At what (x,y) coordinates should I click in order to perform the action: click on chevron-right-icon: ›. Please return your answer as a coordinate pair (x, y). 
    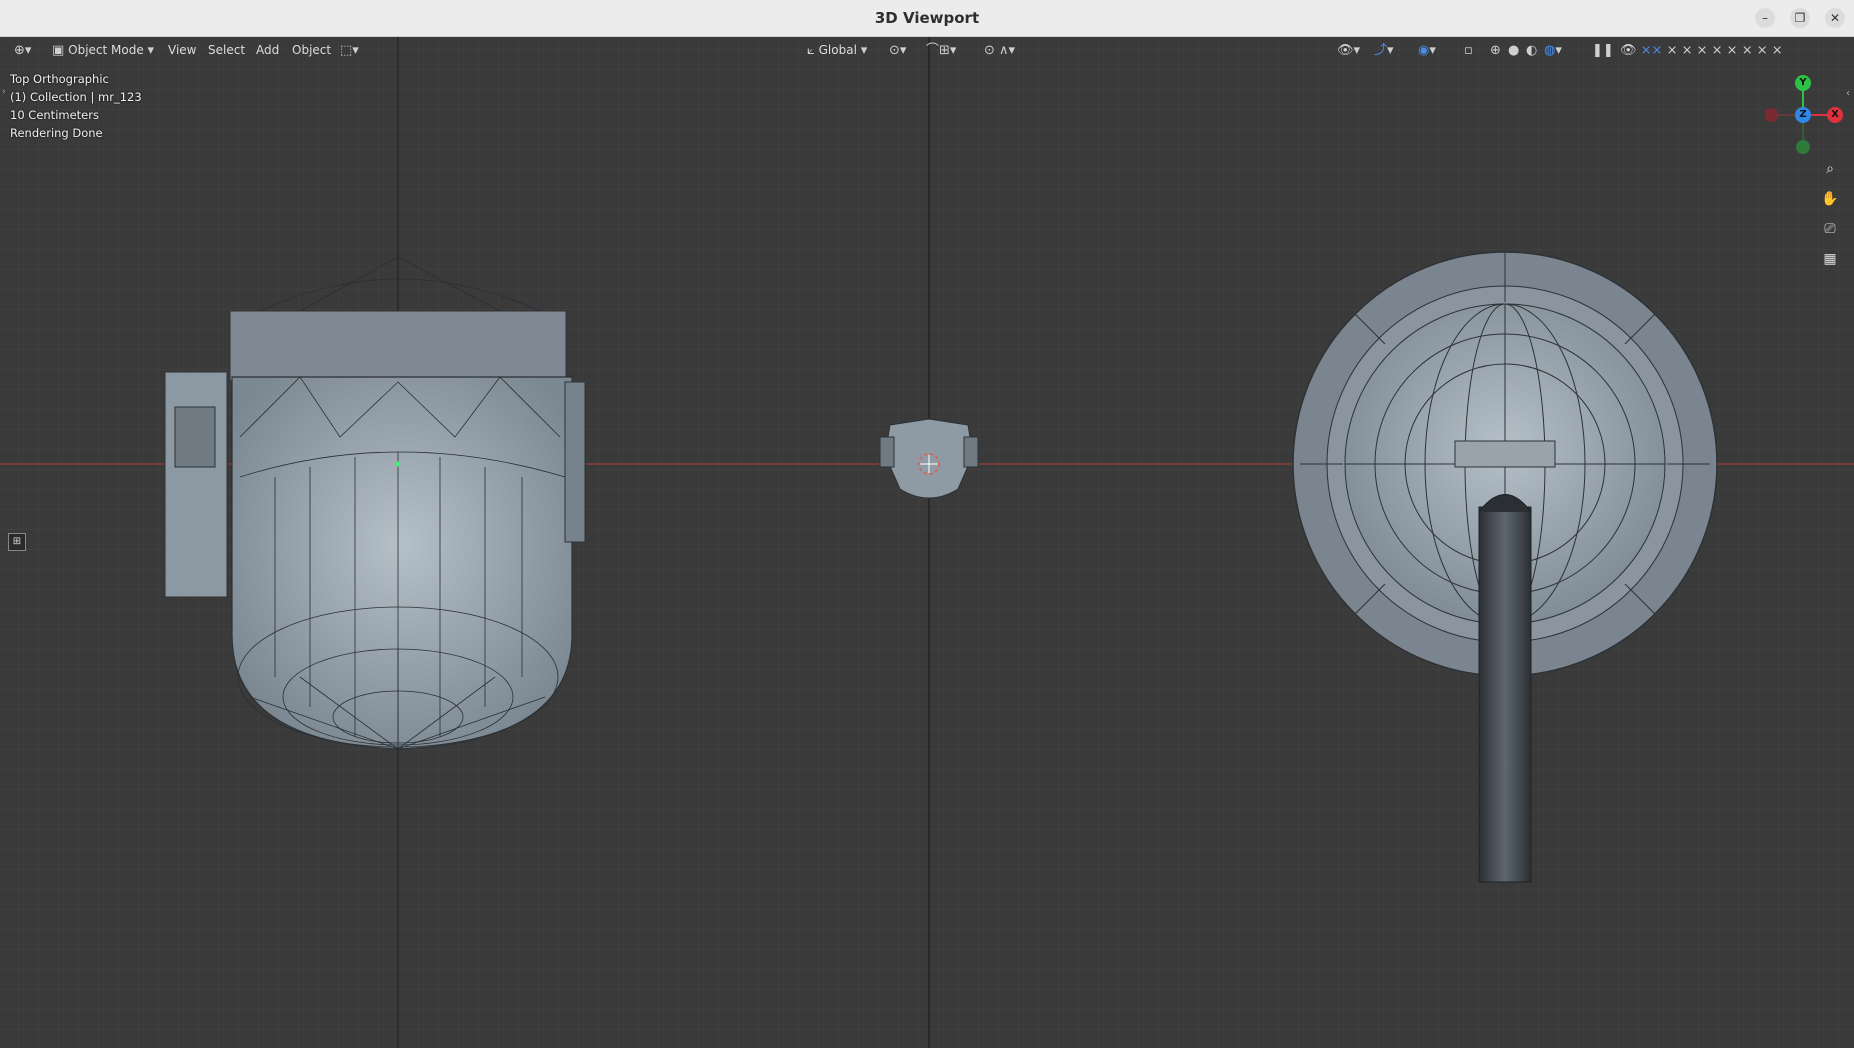
    Looking at the image, I should click on (4, 92).